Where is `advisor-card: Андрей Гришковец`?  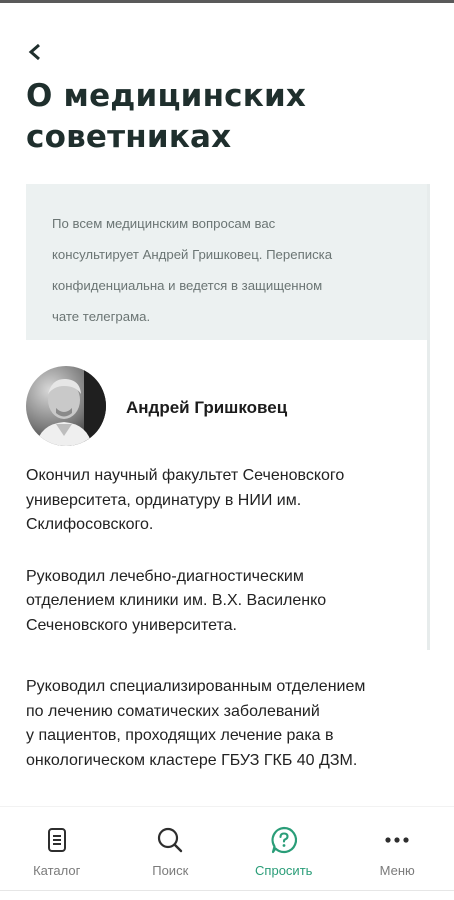 advisor-card: Андрей Гришковец is located at coordinates (226, 406).